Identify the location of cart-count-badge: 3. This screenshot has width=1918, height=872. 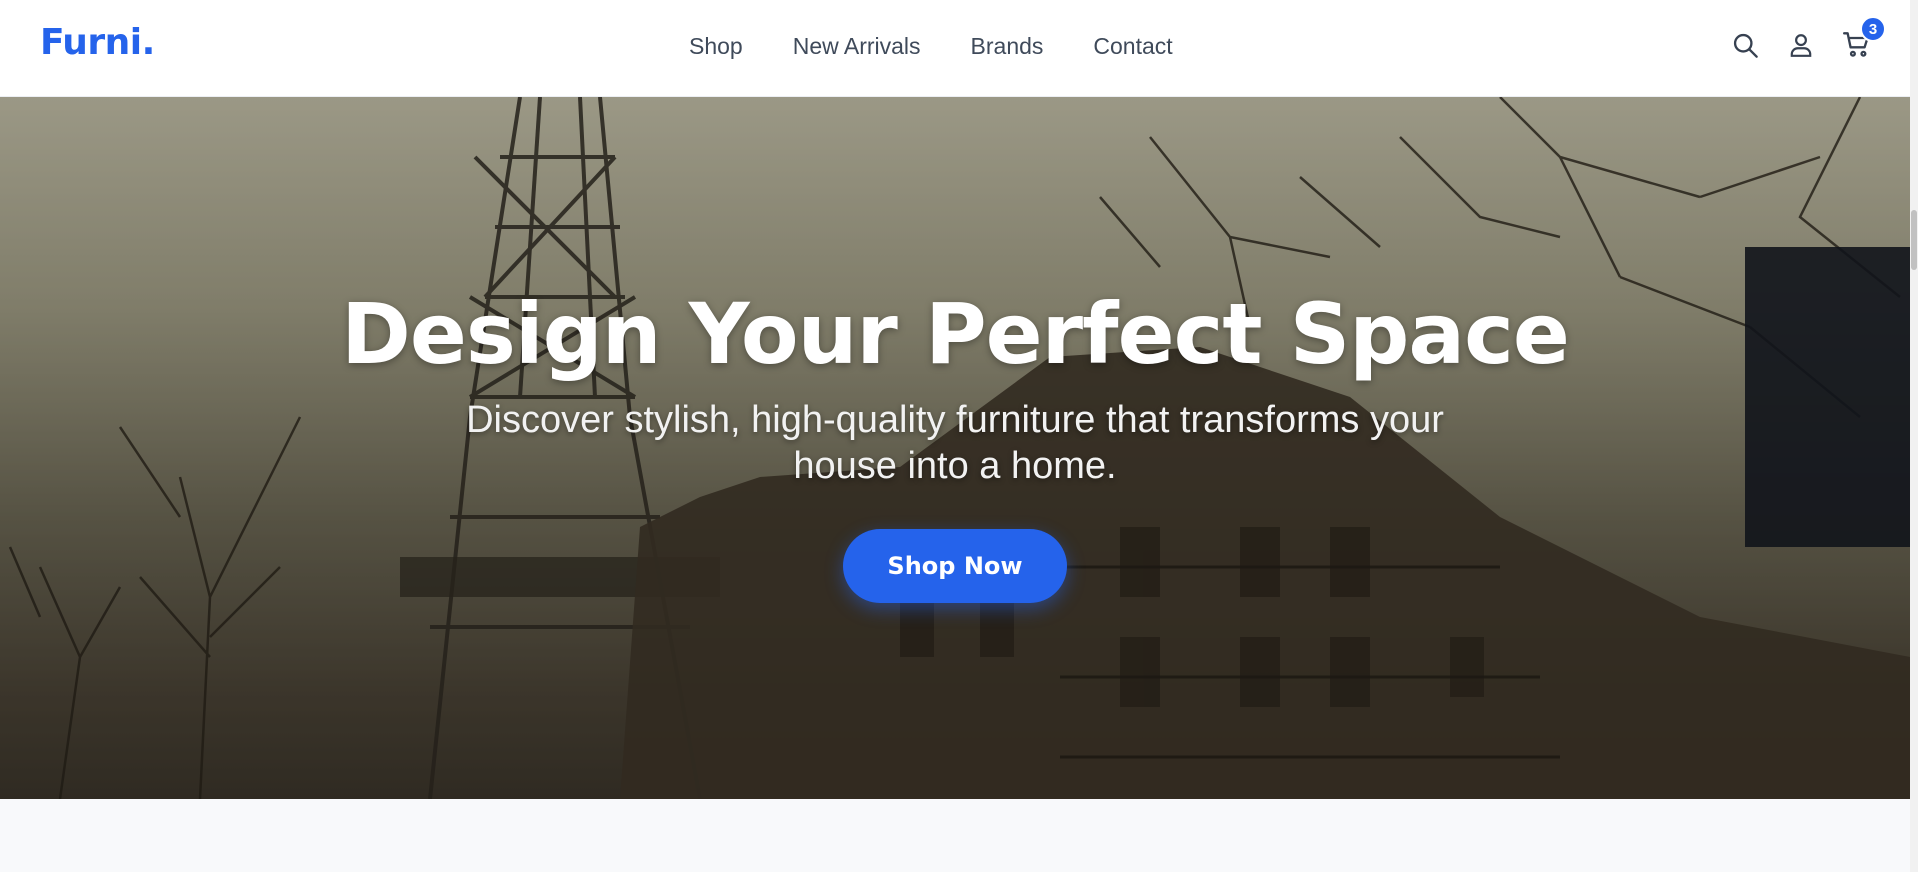
(1873, 29).